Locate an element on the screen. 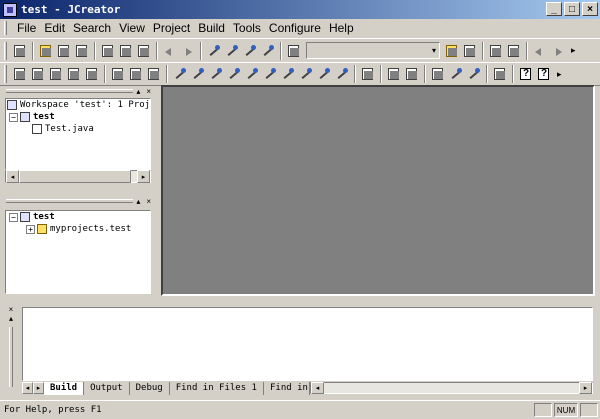 Image resolution: width=600 pixels, height=419 pixels. stop-icon is located at coordinates (268, 51).